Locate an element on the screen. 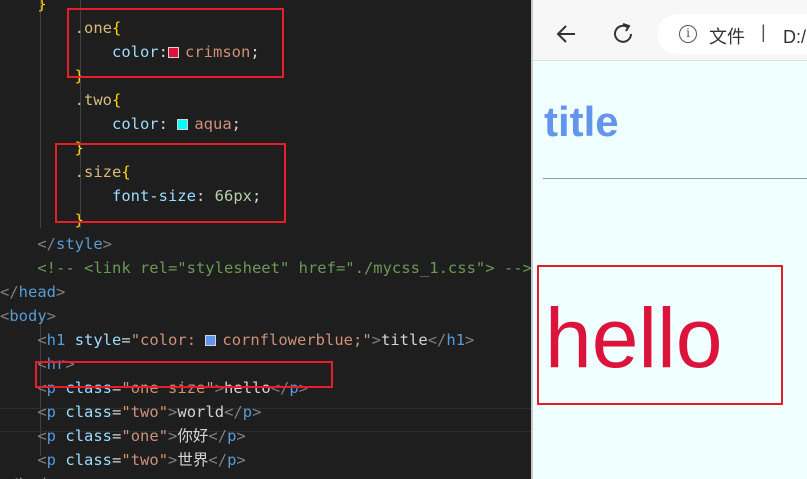  code-token: 世界 is located at coordinates (193, 460).